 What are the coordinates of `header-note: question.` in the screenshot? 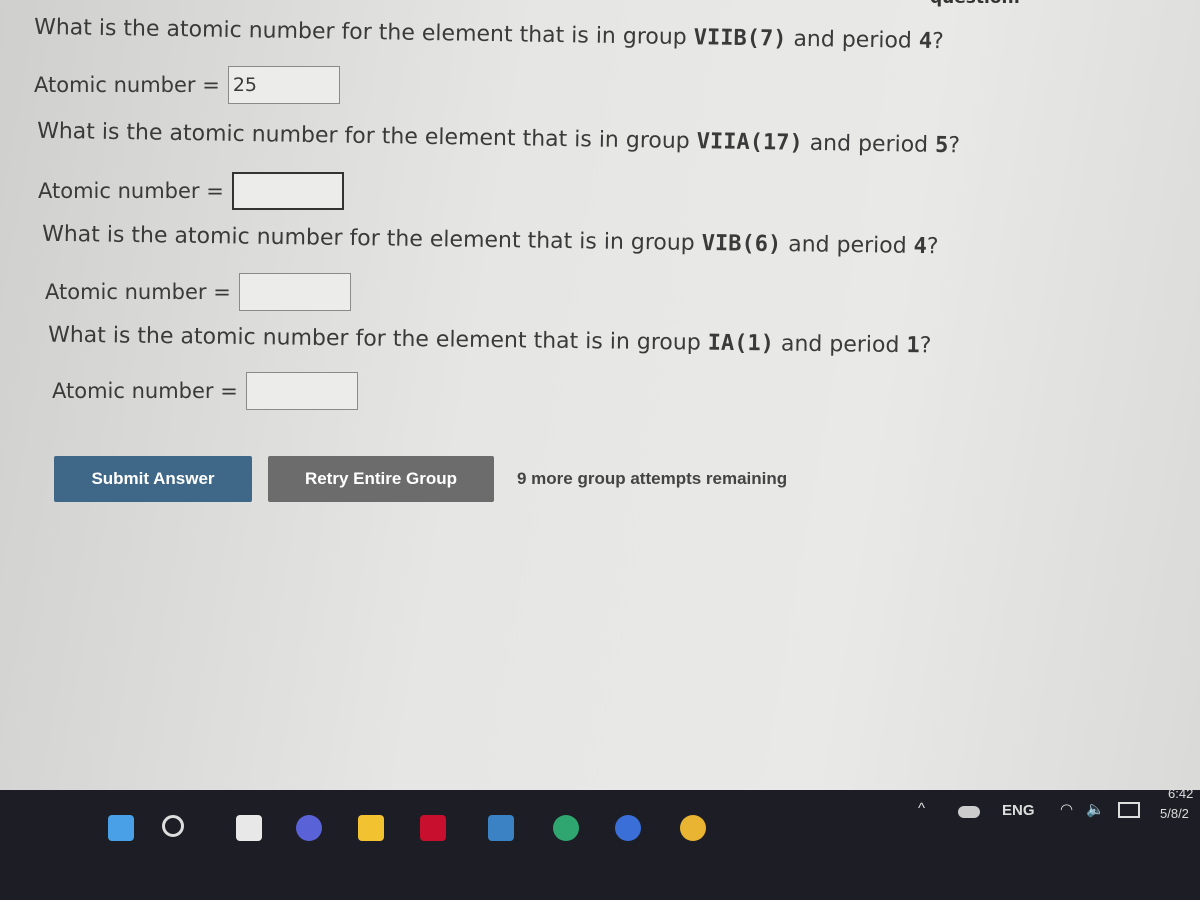 It's located at (975, 4).